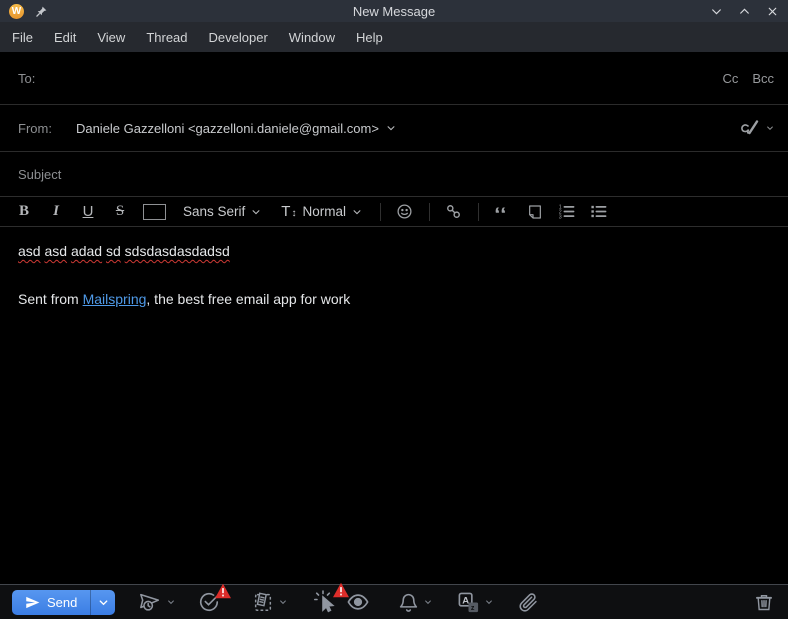 The image size is (788, 619). I want to click on paperclip-icon, so click(528, 602).